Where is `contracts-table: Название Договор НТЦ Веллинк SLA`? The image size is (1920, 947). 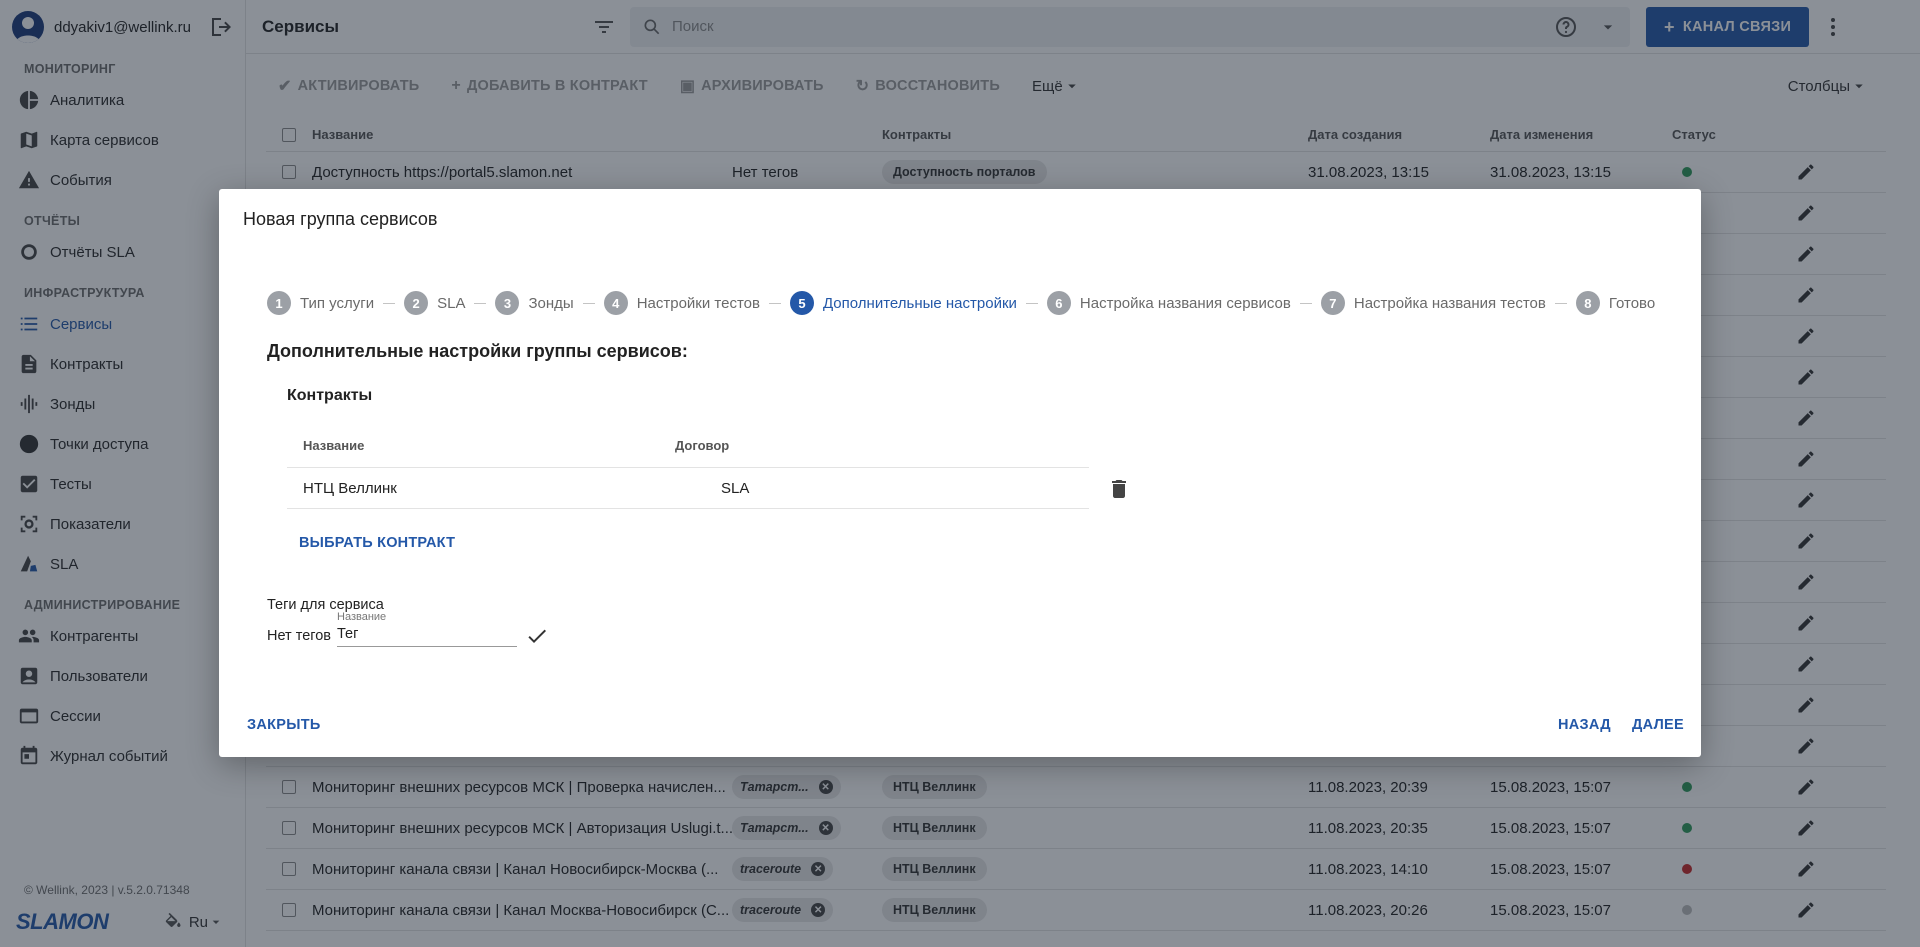
contracts-table: Название Договор НТЦ Веллинк SLA is located at coordinates (688, 466).